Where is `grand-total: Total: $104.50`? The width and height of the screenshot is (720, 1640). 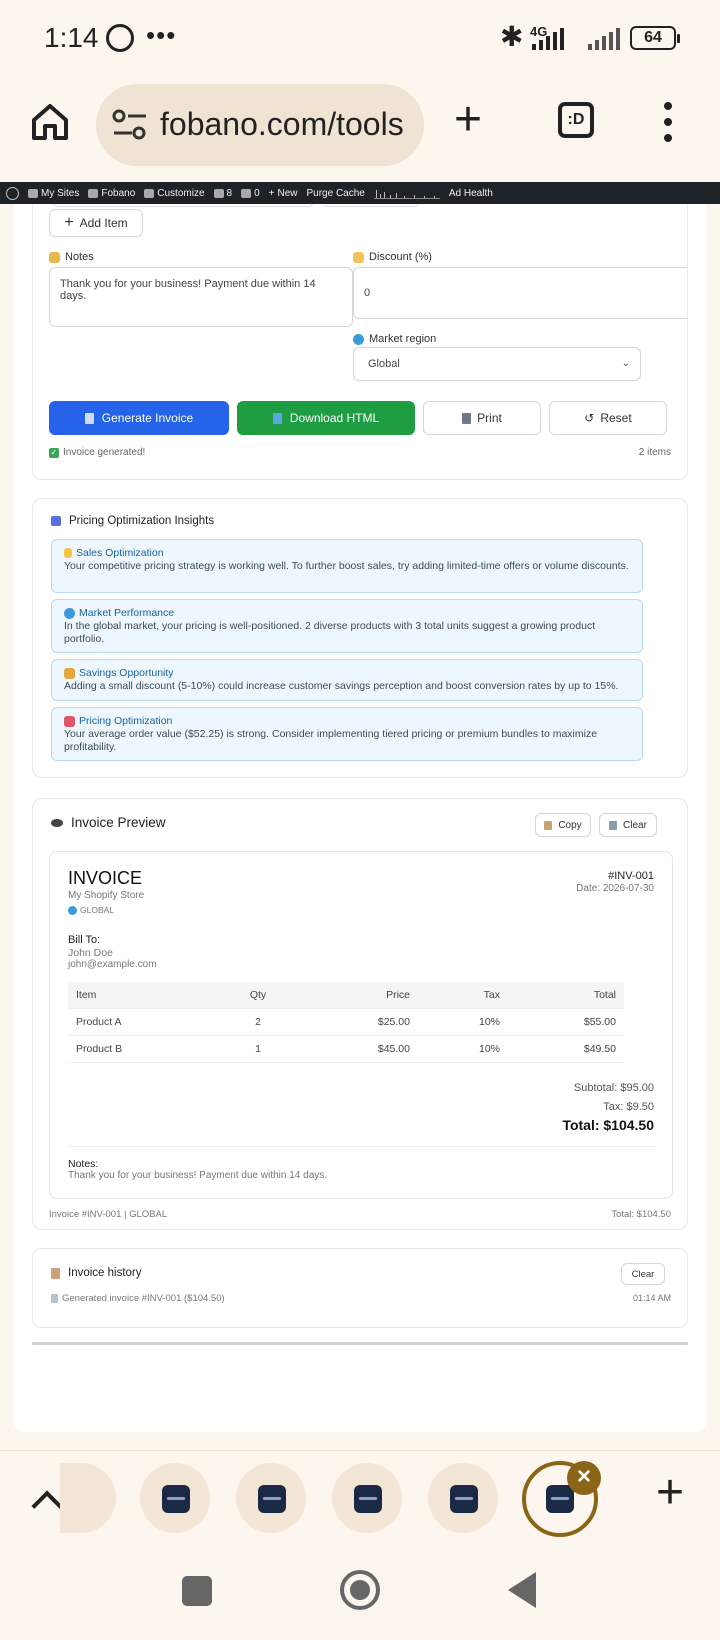 grand-total: Total: $104.50 is located at coordinates (608, 1125).